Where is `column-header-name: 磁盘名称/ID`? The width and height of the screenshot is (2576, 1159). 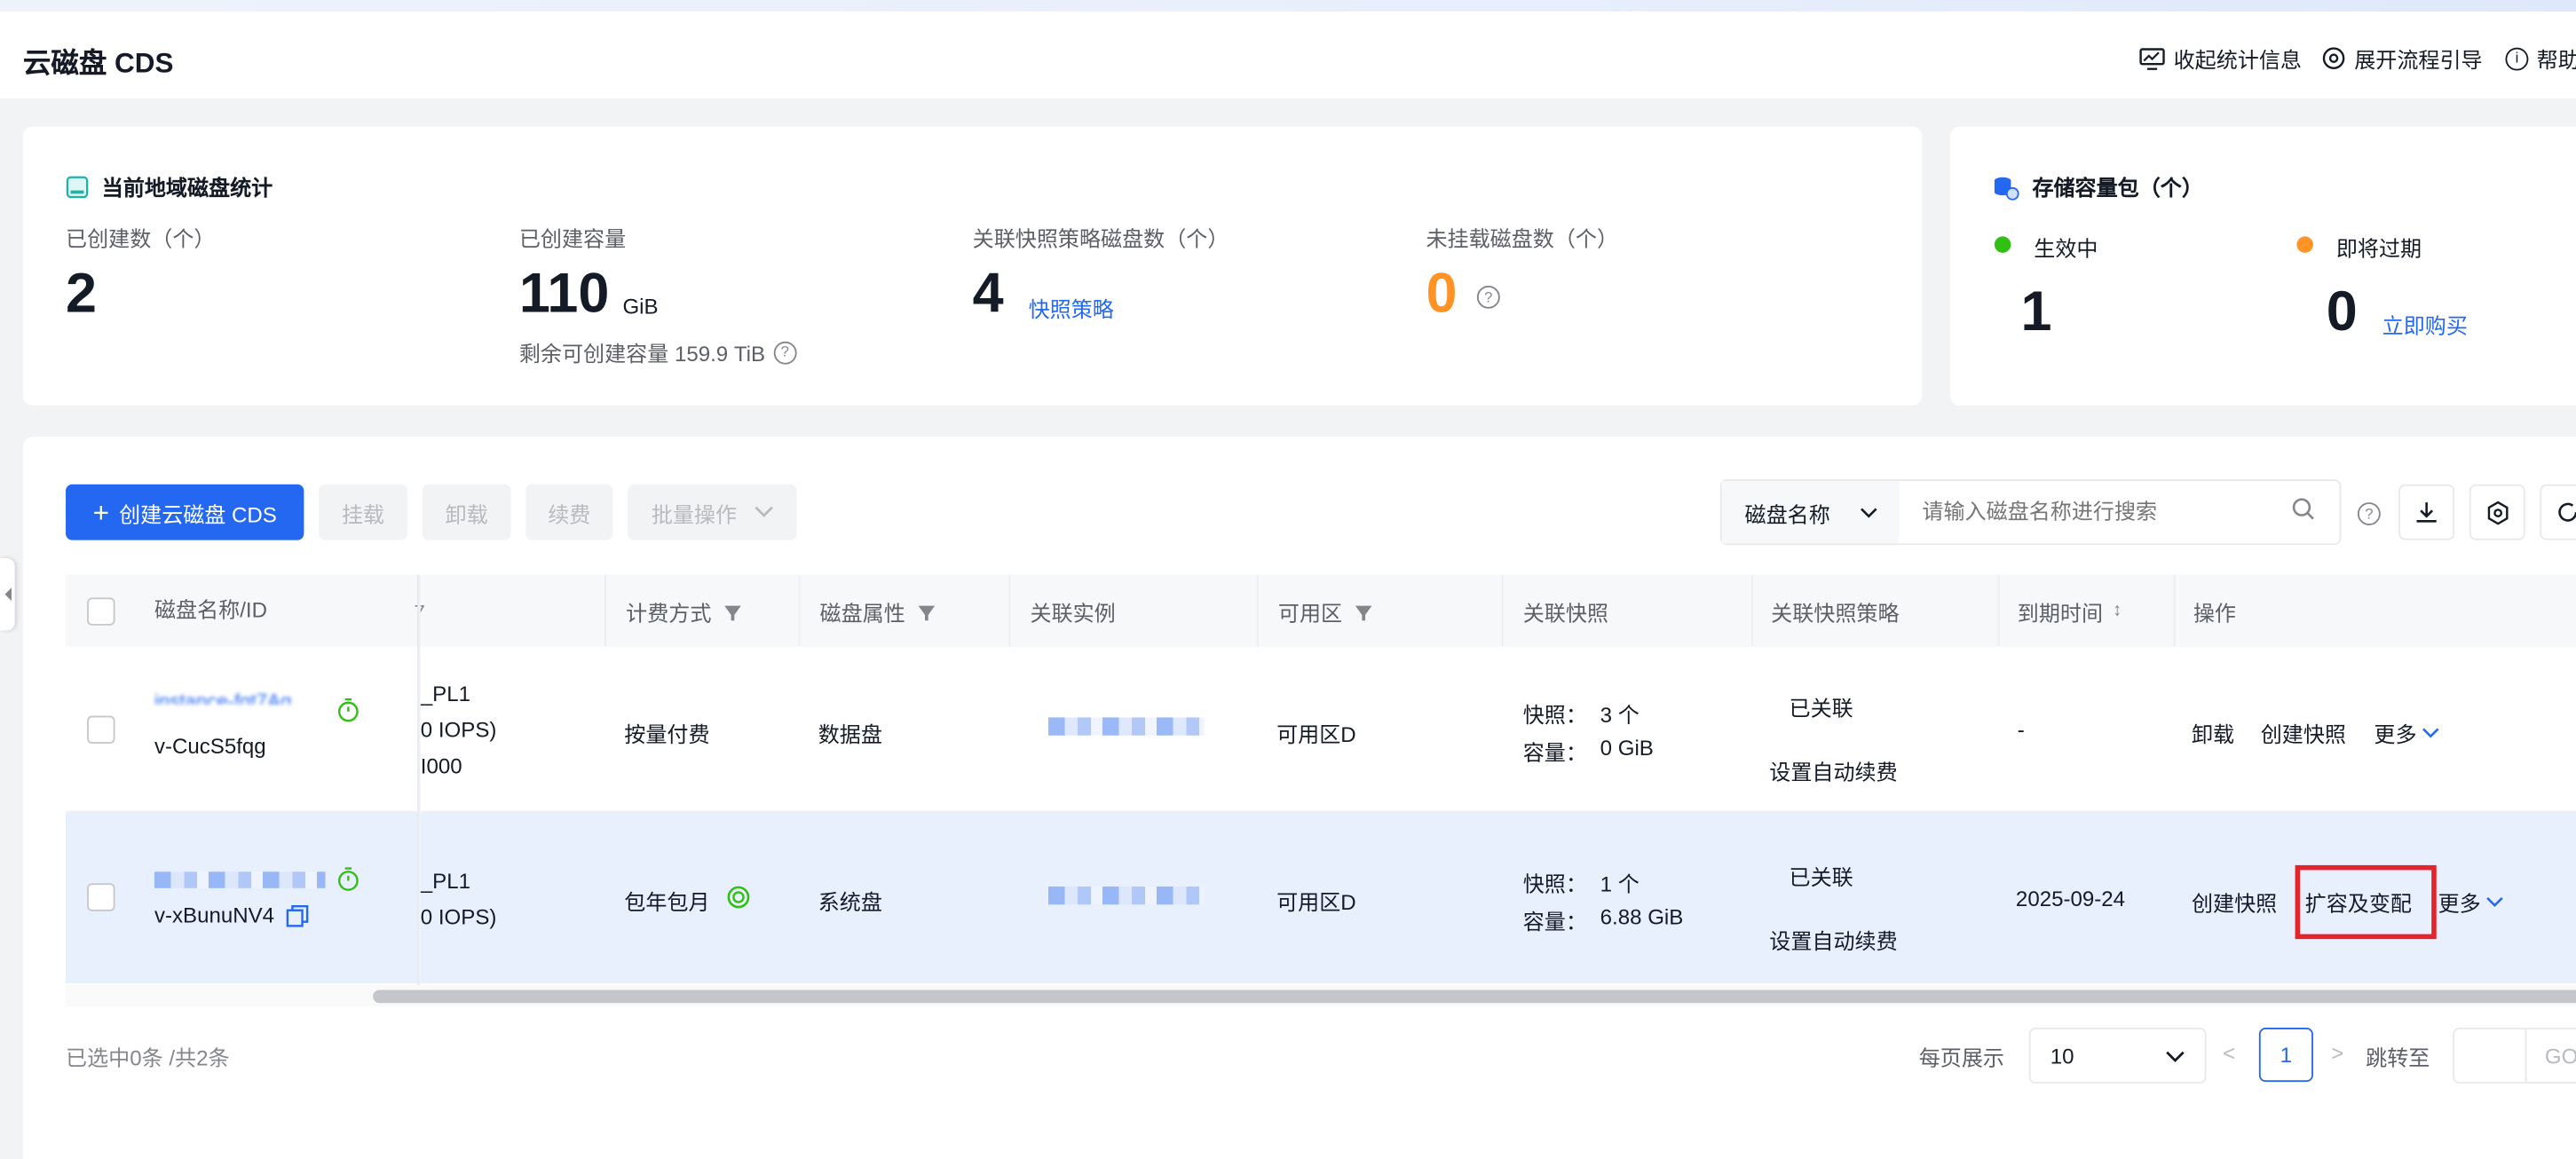 column-header-name: 磁盘名称/ID is located at coordinates (210, 610).